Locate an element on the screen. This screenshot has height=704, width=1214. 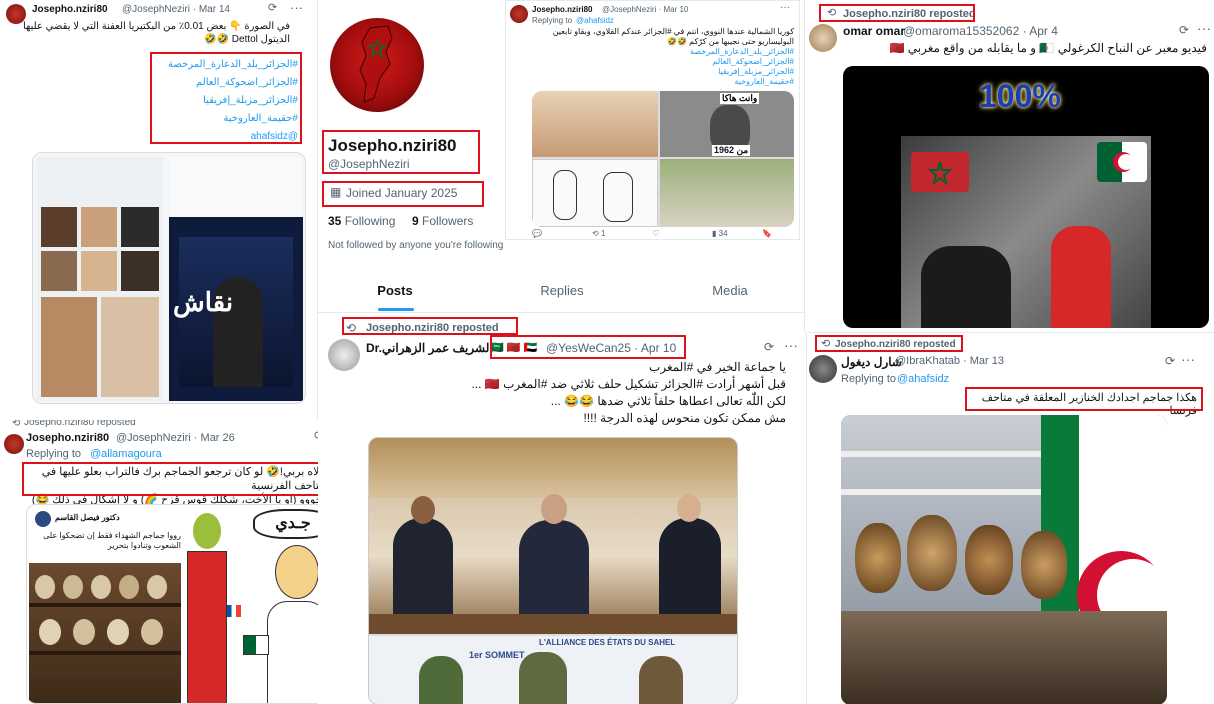
image-caption: نقاش is located at coordinates (203, 302).